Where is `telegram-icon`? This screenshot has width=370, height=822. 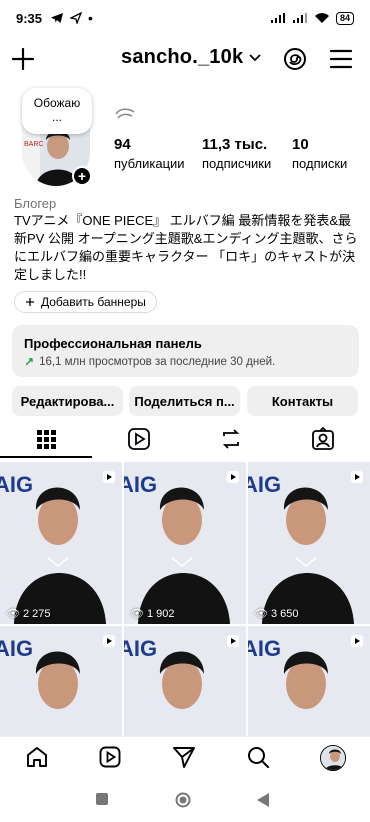
telegram-icon is located at coordinates (57, 18).